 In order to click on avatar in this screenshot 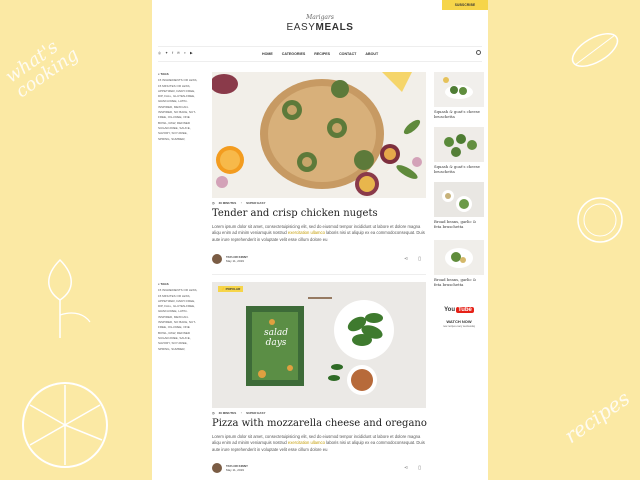, I will do `click(217, 468)`.